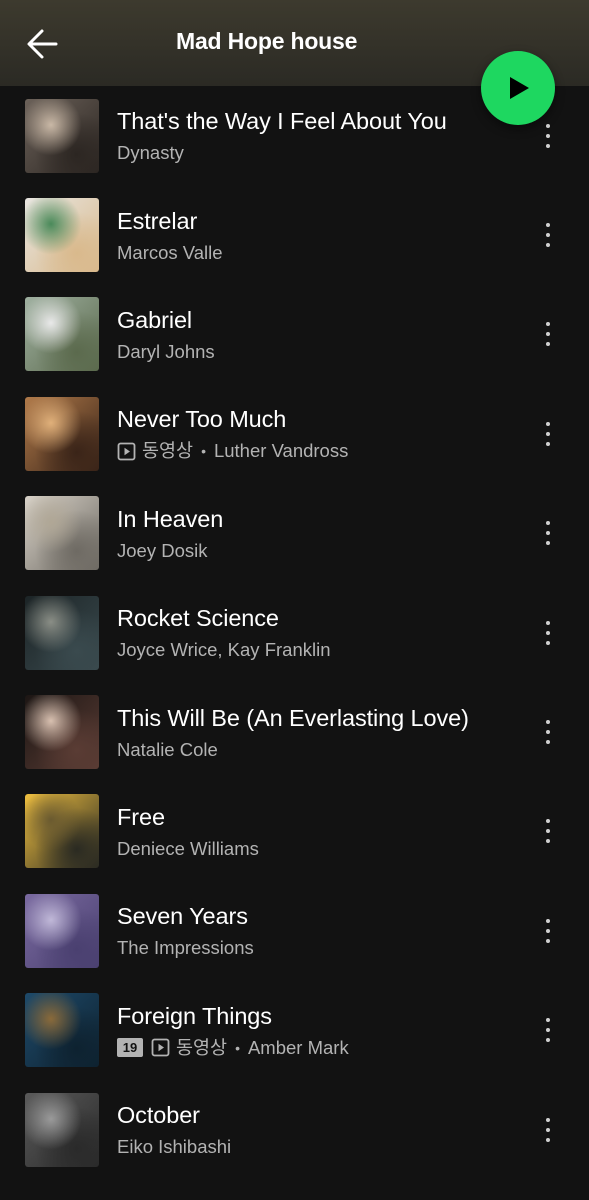  I want to click on track-subtitle: Marcos Valle, so click(318, 253).